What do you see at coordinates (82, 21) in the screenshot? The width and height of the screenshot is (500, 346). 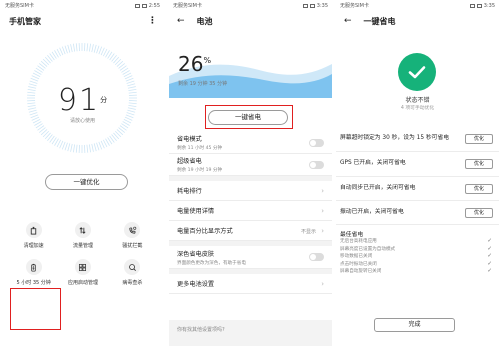 I see `app-bar: 手机管家 ⋮` at bounding box center [82, 21].